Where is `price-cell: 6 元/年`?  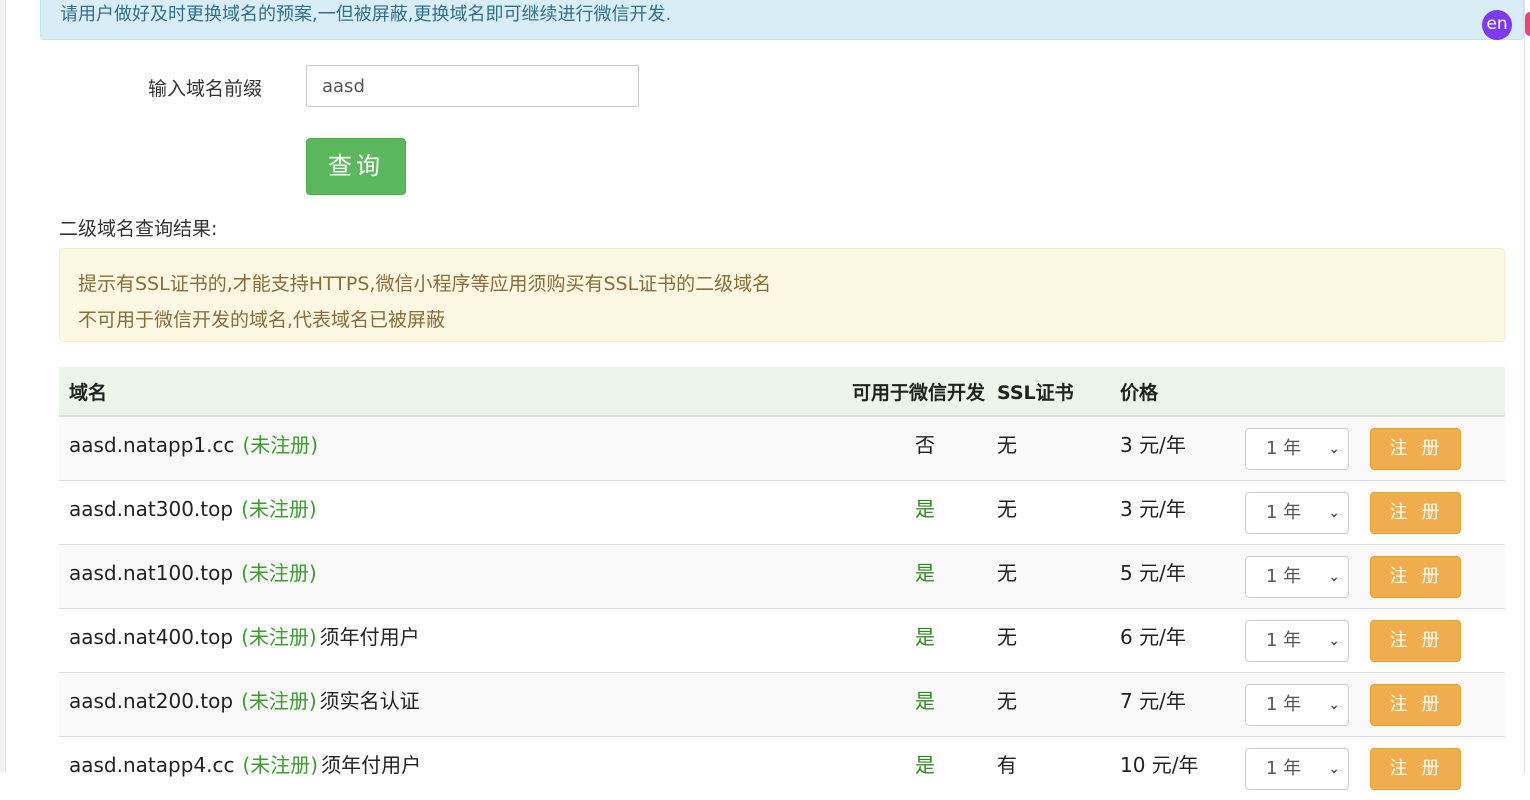 price-cell: 6 元/年 is located at coordinates (1182, 639).